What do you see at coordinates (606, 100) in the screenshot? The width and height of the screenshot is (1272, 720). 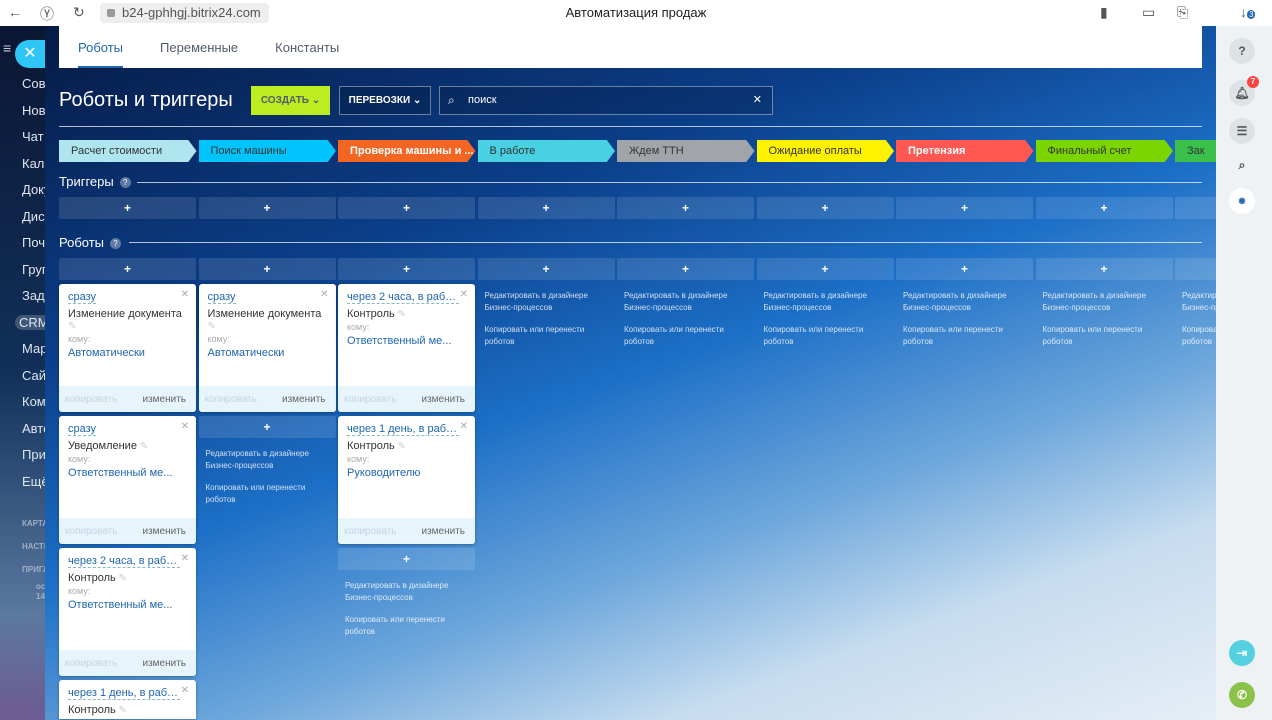 I see `search-input: ⌕ поиск ✕` at bounding box center [606, 100].